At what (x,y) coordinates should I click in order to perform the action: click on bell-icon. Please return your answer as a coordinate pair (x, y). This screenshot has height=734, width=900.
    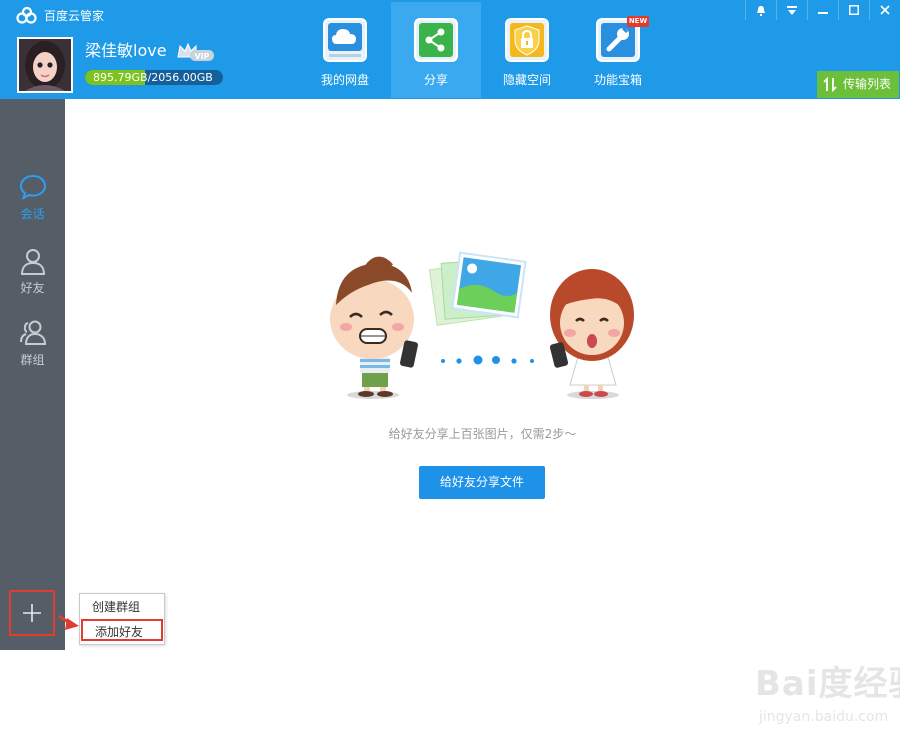
    Looking at the image, I should click on (761, 10).